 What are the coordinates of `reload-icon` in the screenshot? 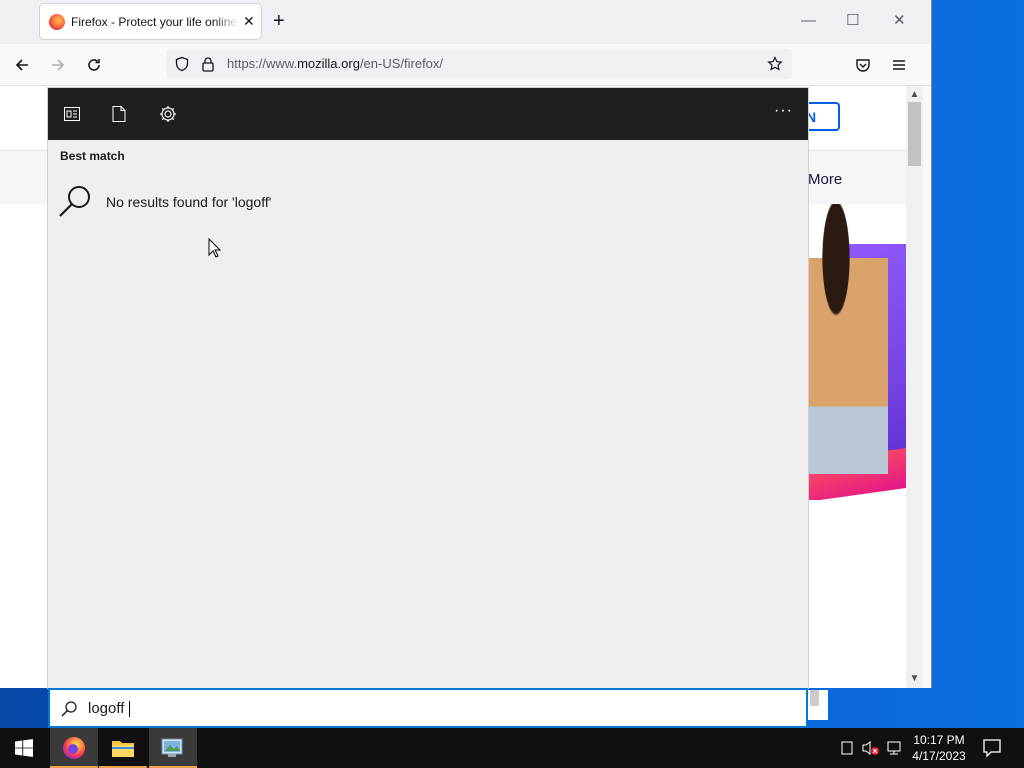 It's located at (94, 65).